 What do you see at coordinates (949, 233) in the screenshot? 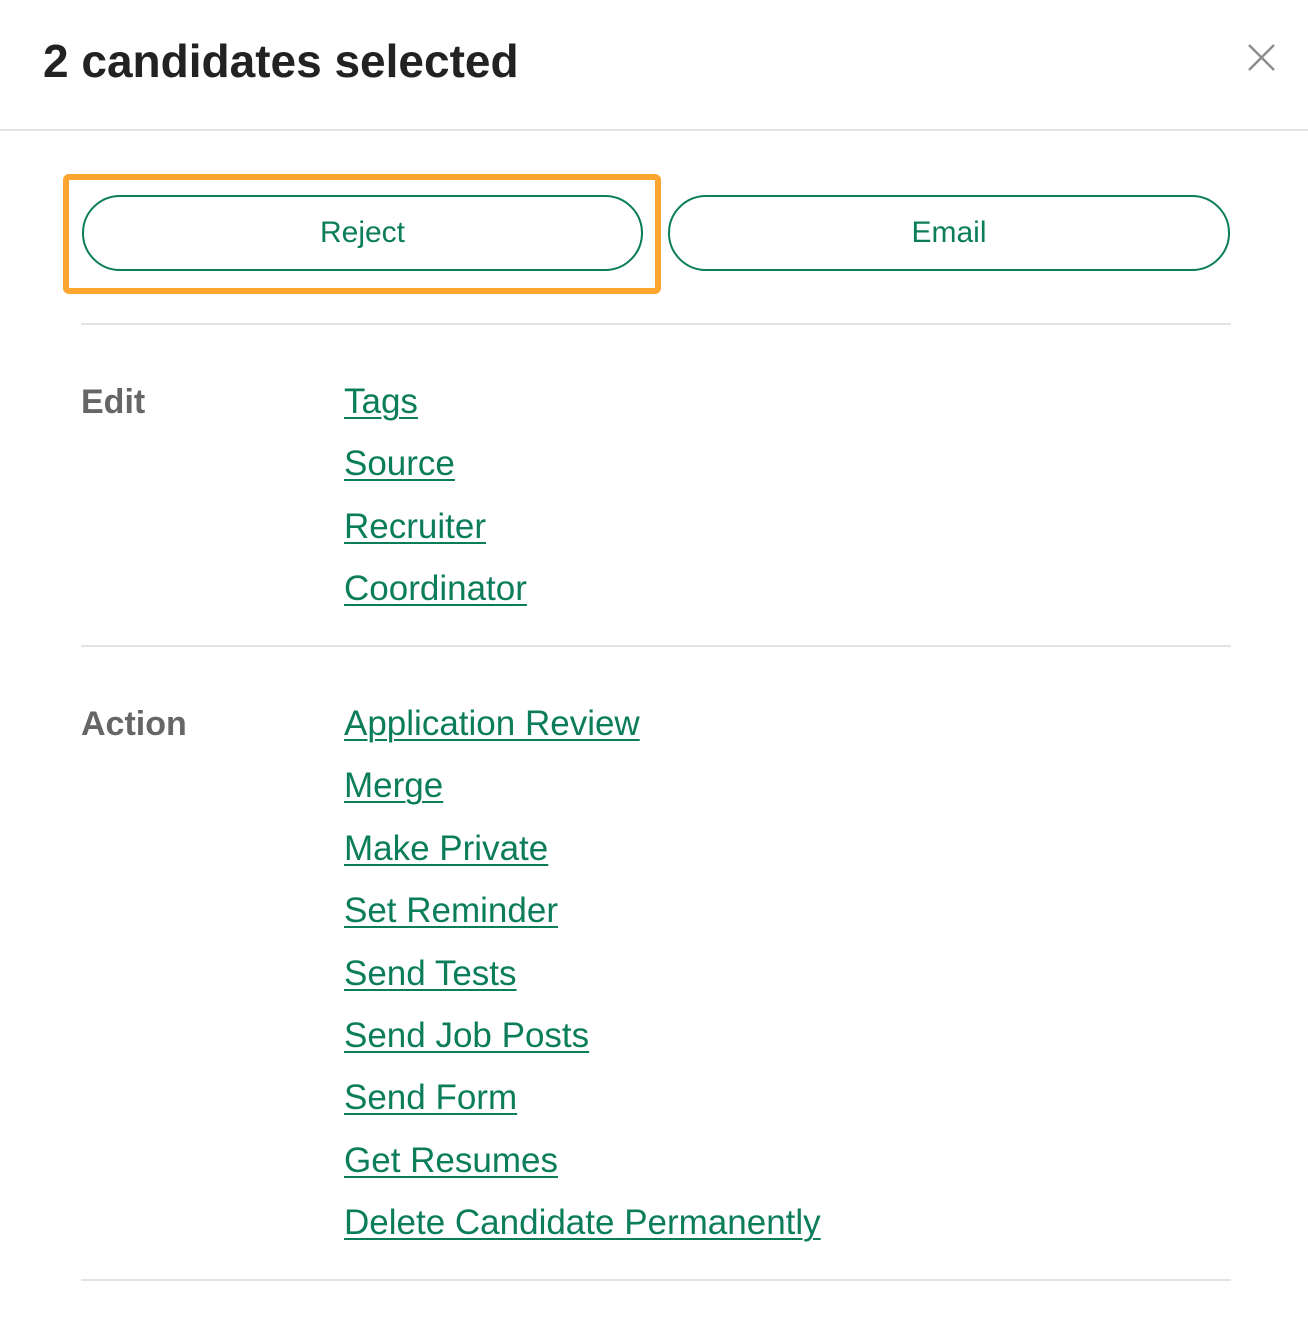
I see `email-button: Email` at bounding box center [949, 233].